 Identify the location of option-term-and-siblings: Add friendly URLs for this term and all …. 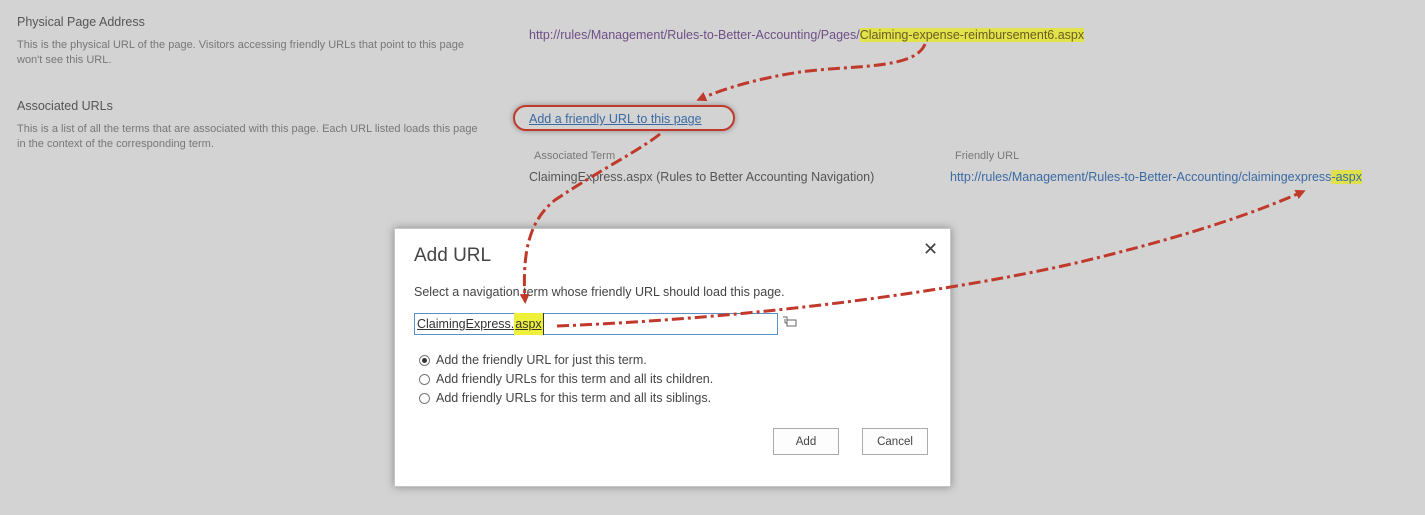
(565, 398).